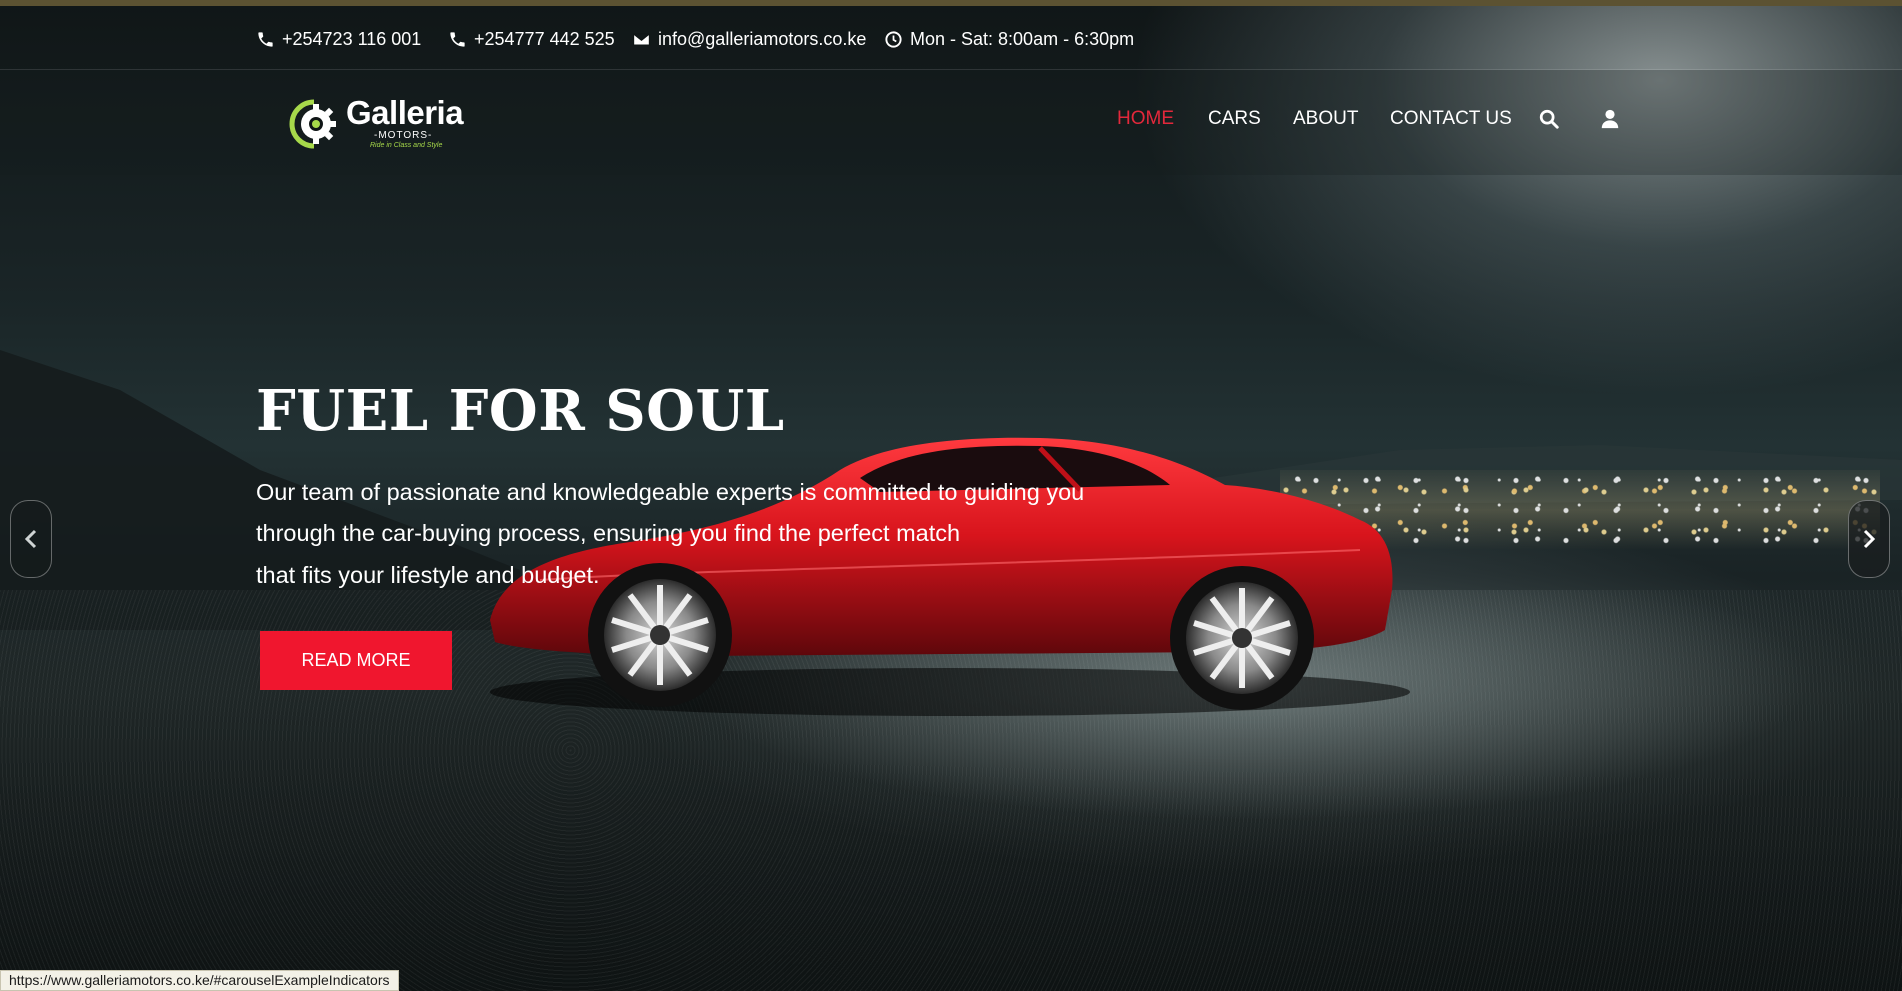 This screenshot has height=991, width=1902. I want to click on phone-2-item: +254777 442 525, so click(531, 39).